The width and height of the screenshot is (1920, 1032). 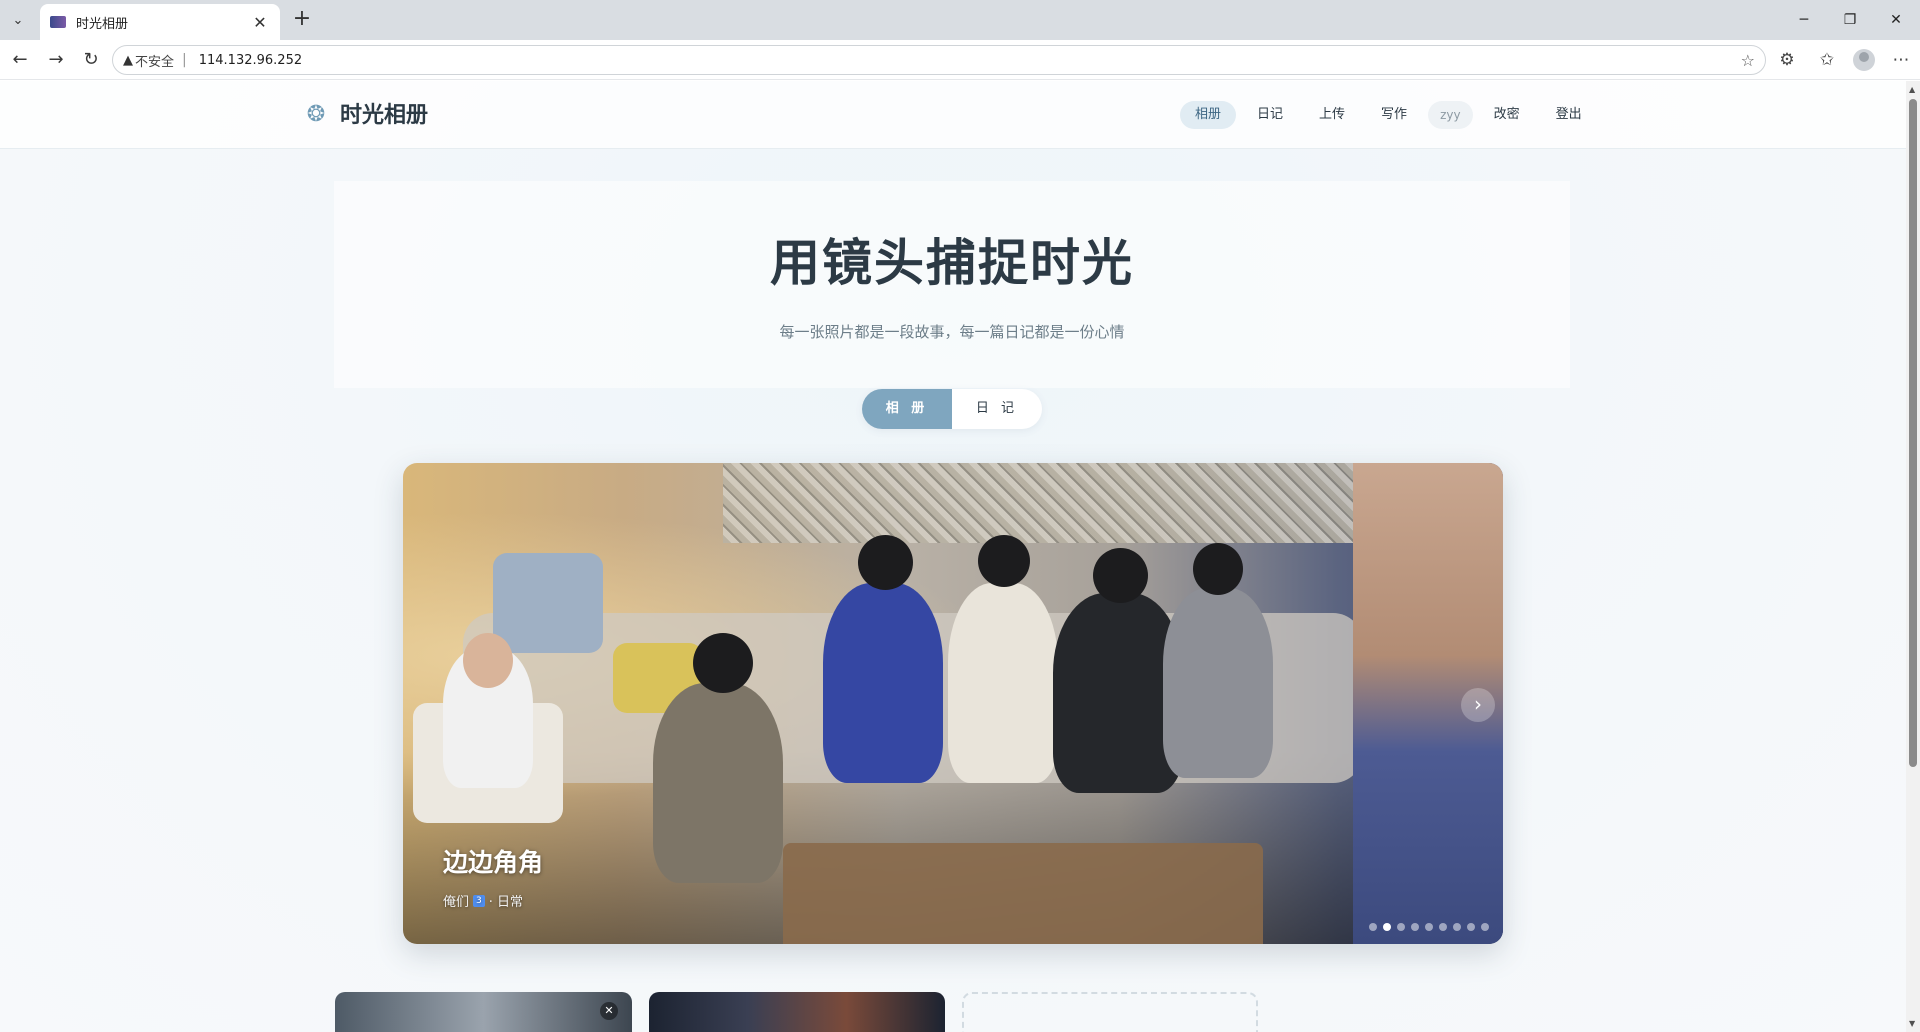 I want to click on url-text: 114.132.96.252, so click(x=970, y=60).